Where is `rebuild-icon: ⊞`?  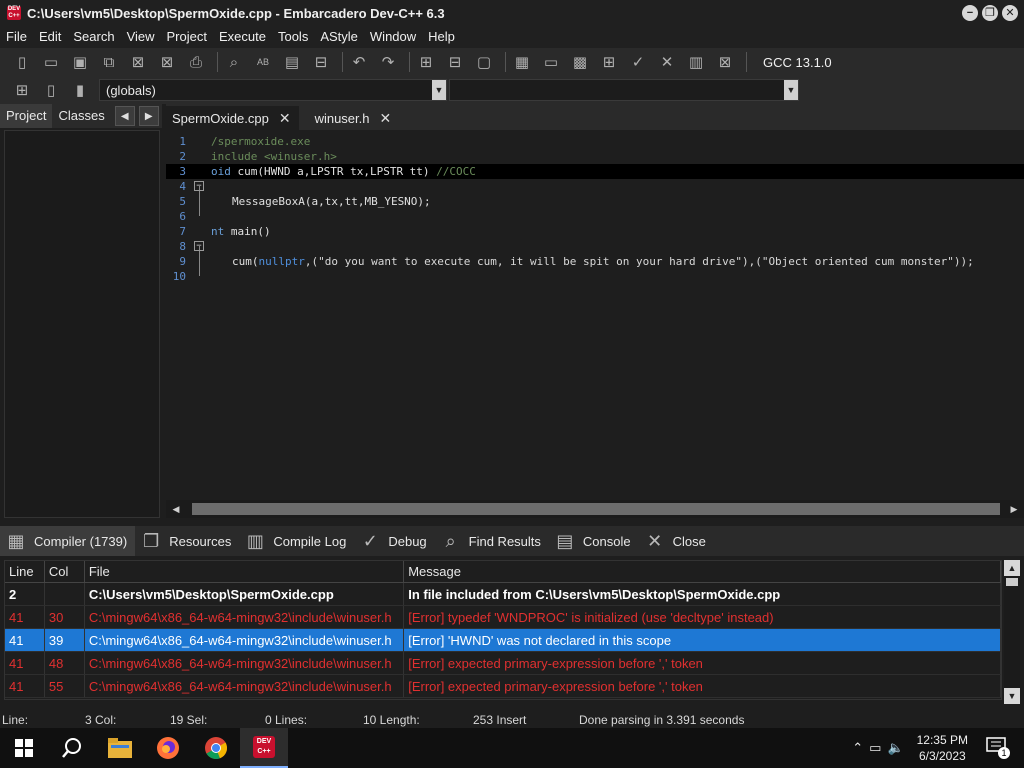 rebuild-icon: ⊞ is located at coordinates (609, 62).